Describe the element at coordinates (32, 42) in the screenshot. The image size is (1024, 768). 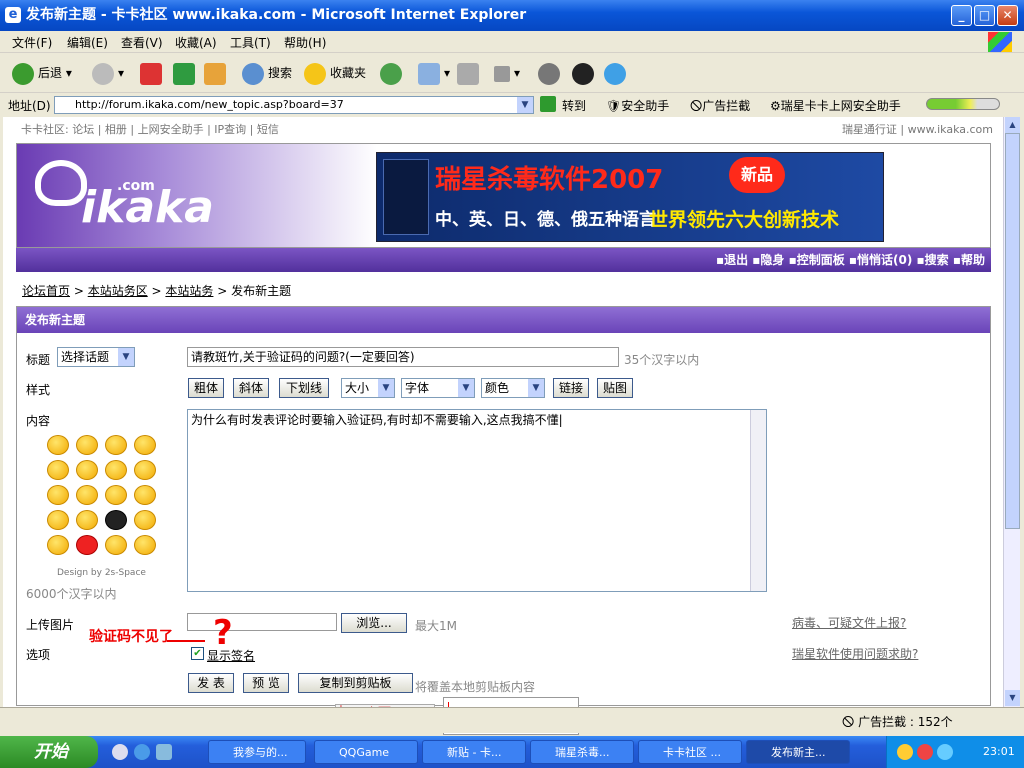
I see `menu-file: 文件(F)` at that location.